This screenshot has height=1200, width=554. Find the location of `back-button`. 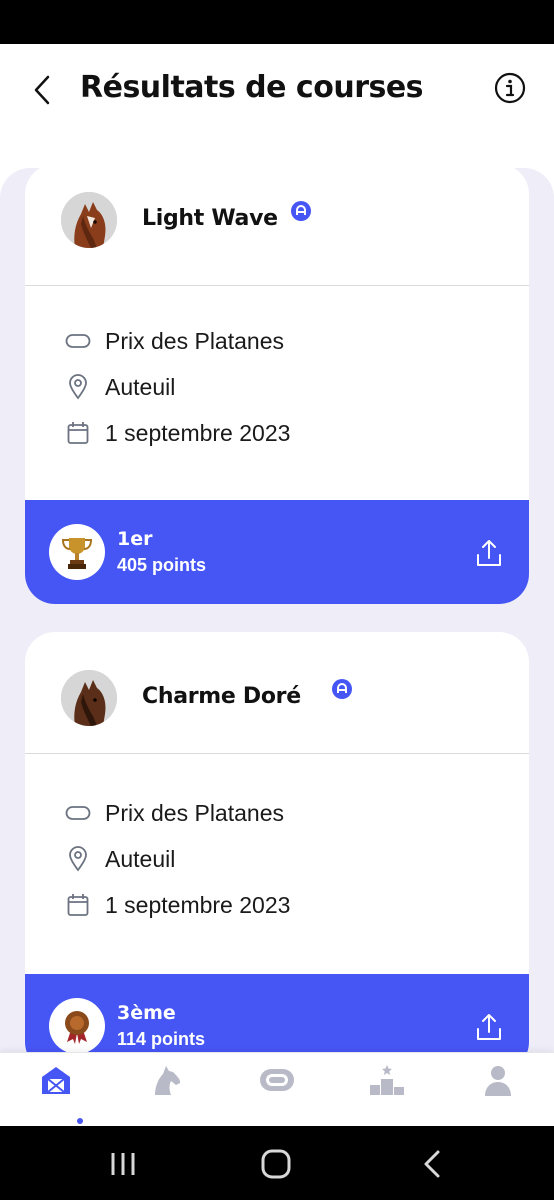

back-button is located at coordinates (42, 90).